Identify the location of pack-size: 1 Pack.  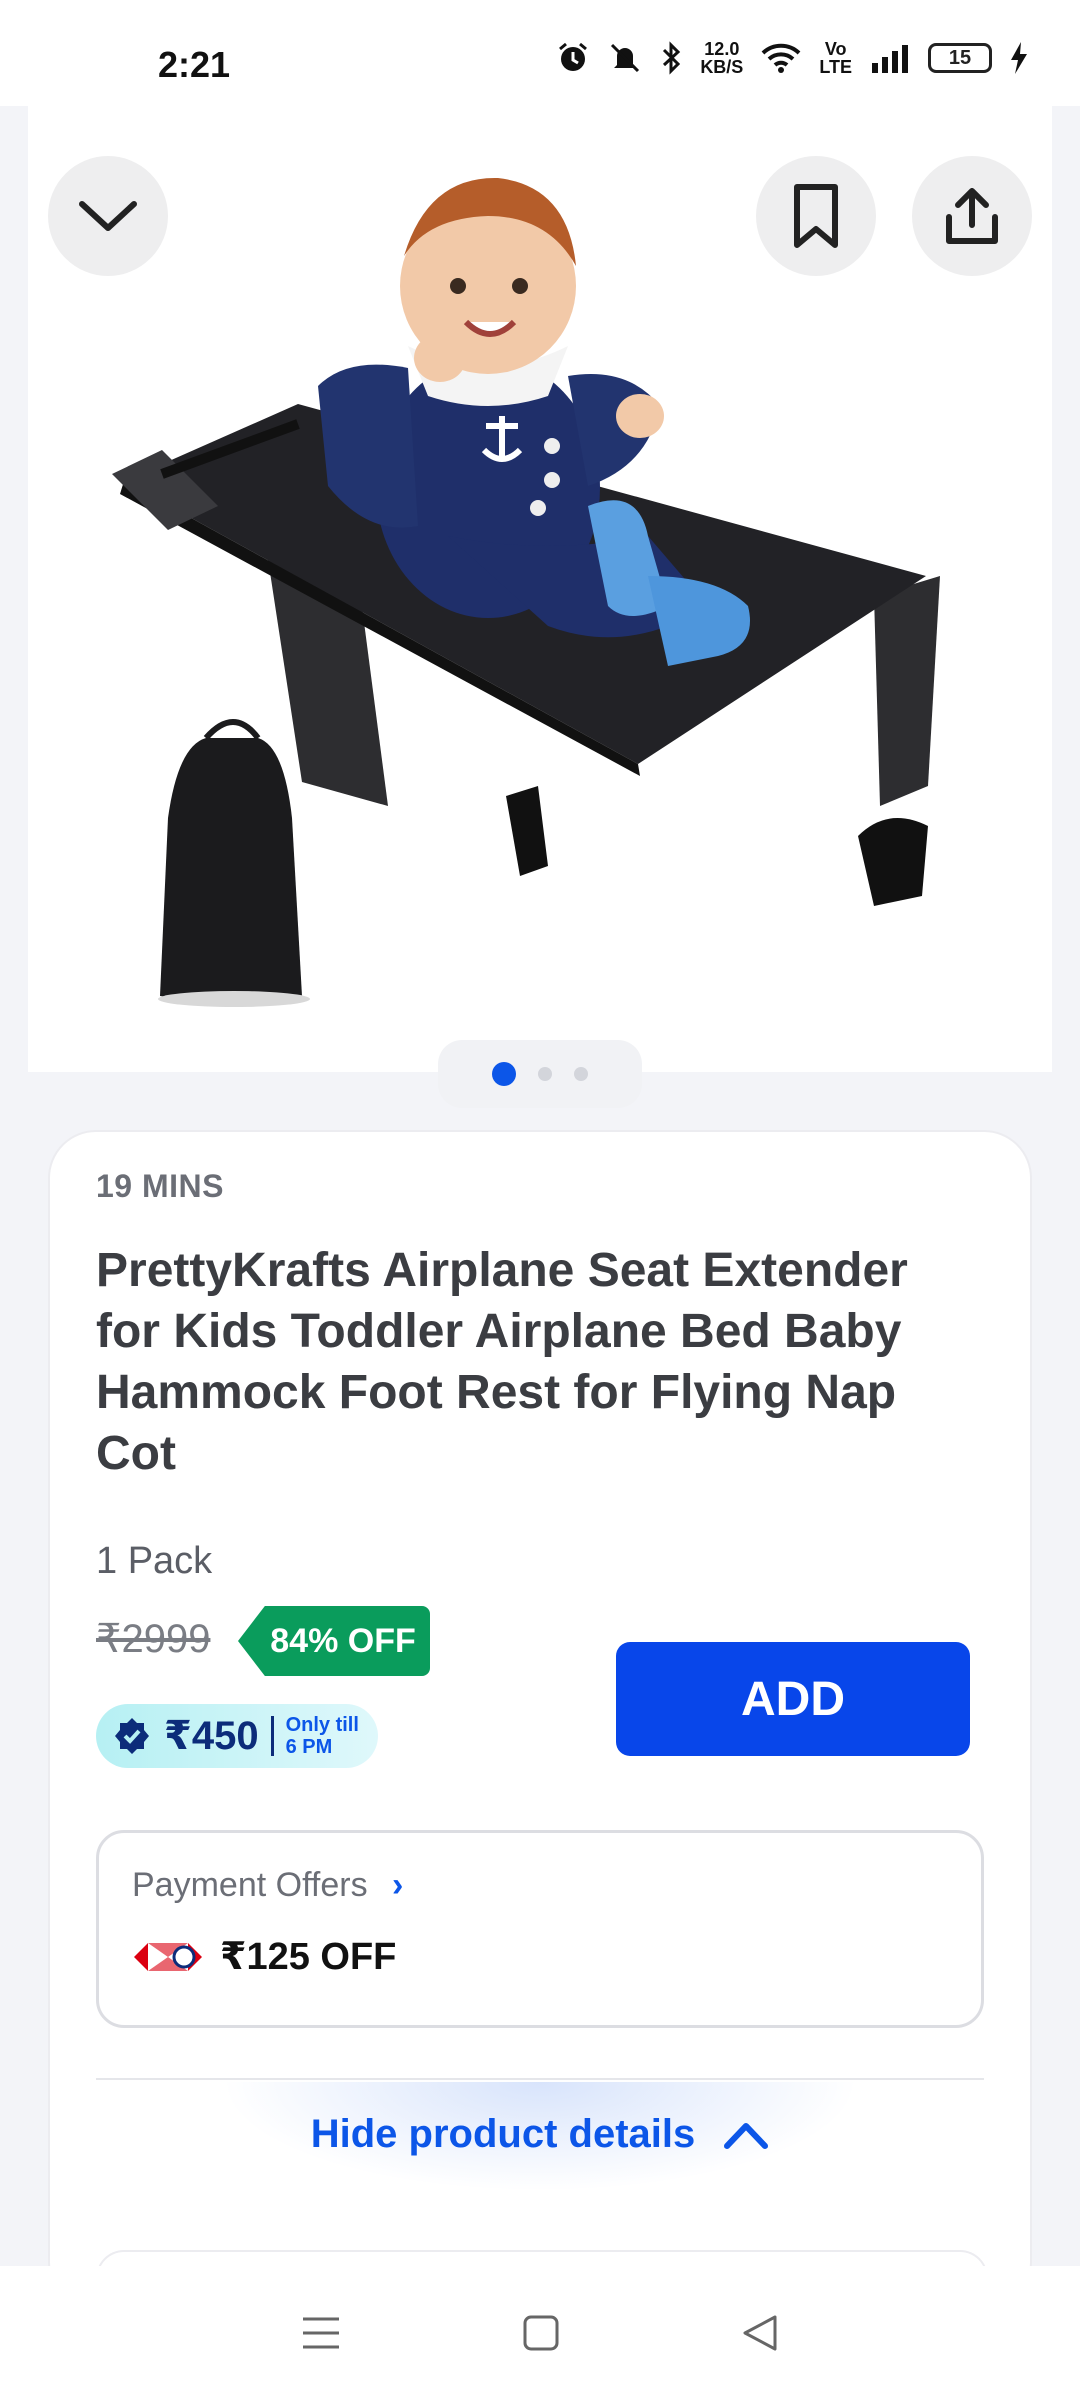
(154, 1561).